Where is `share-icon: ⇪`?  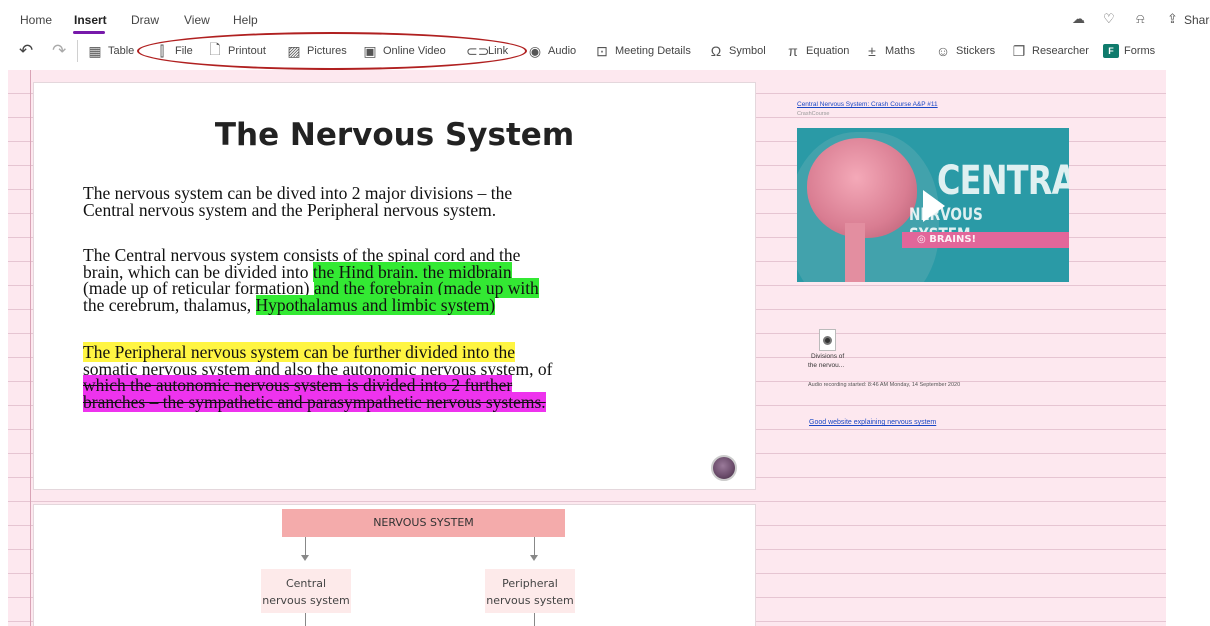
share-icon: ⇪ is located at coordinates (1172, 19).